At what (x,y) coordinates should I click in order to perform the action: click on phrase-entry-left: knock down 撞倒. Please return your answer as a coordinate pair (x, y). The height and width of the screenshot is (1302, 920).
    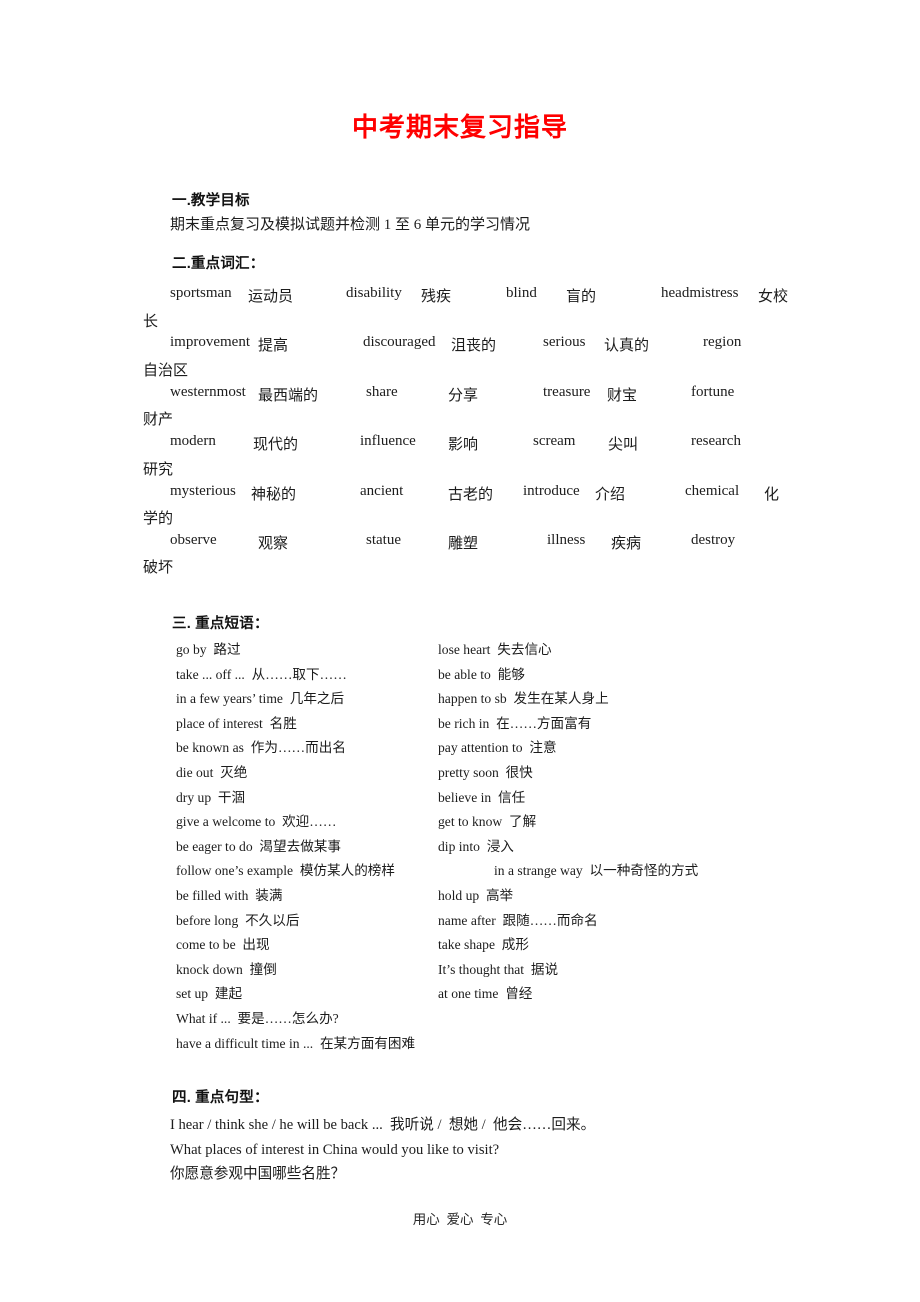
    Looking at the image, I should click on (226, 969).